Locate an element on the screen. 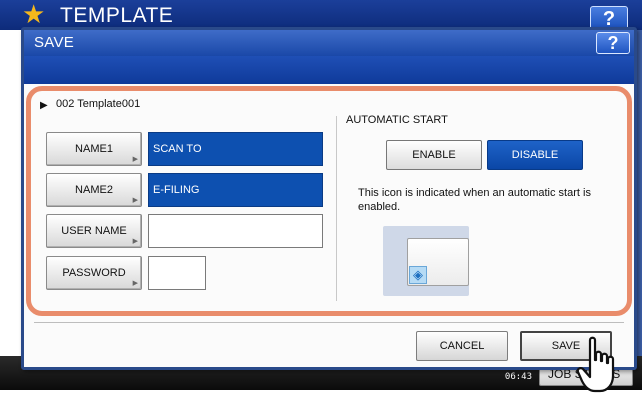 This screenshot has width=642, height=396. help-button: ? is located at coordinates (613, 43).